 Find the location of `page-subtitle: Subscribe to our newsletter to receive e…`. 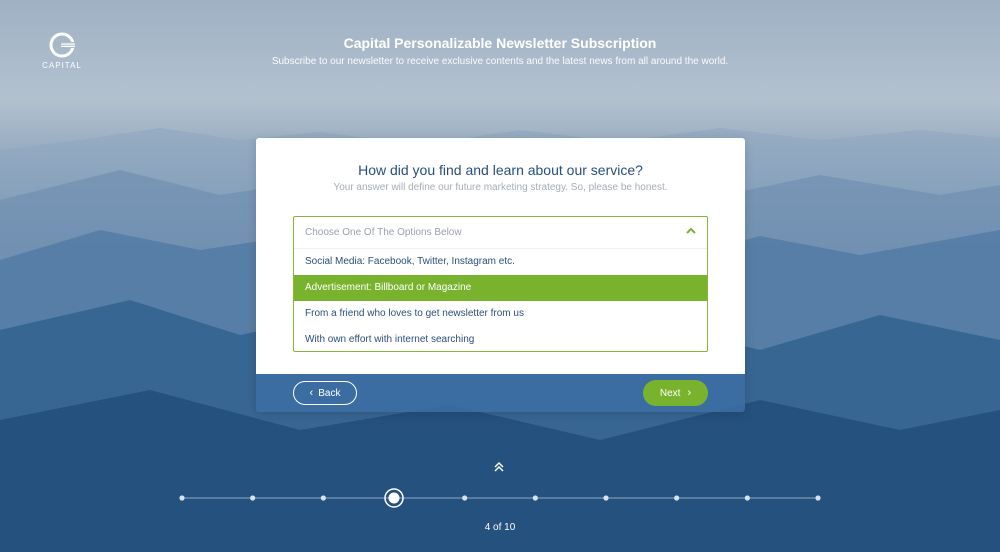

page-subtitle: Subscribe to our newsletter to receive e… is located at coordinates (500, 61).